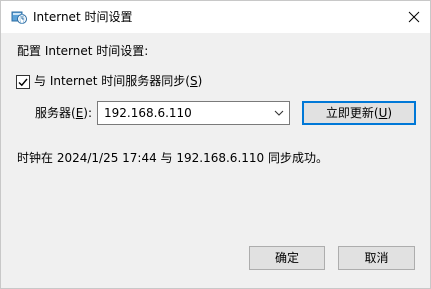  What do you see at coordinates (215, 17) in the screenshot?
I see `title-bar: Internet 时间设置` at bounding box center [215, 17].